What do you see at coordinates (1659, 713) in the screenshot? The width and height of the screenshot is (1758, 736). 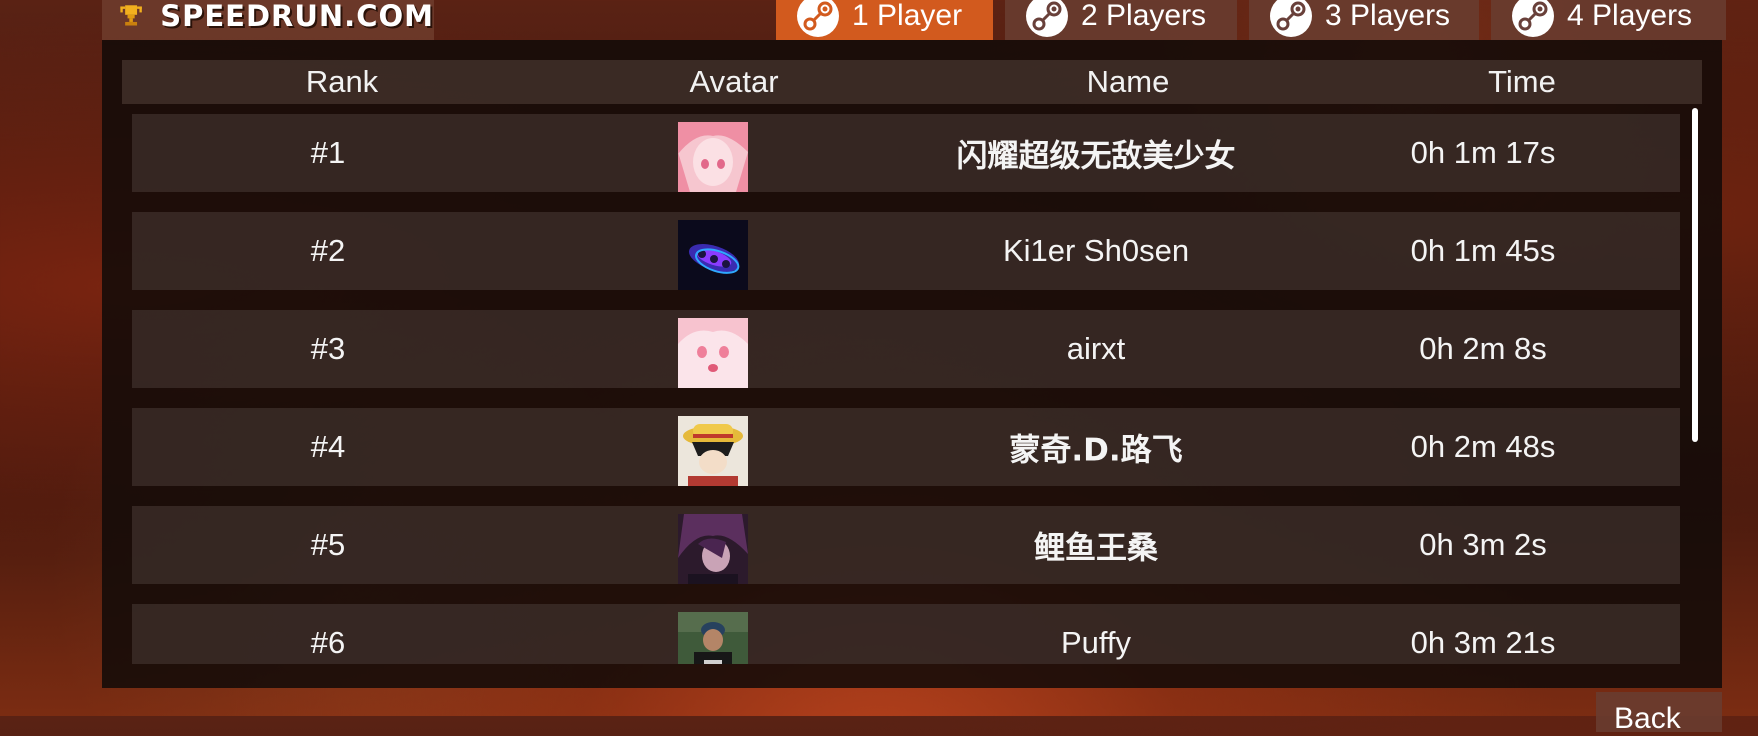 I see `back-button: Back` at bounding box center [1659, 713].